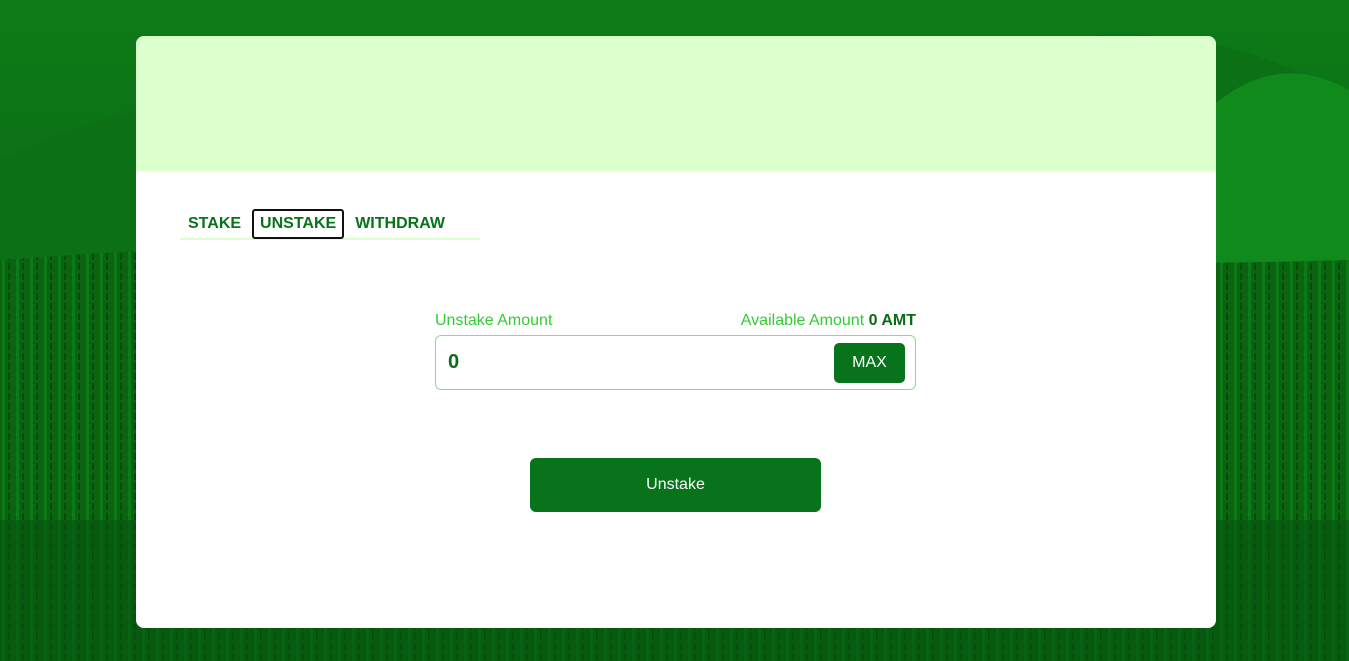 The width and height of the screenshot is (1349, 661). What do you see at coordinates (298, 224) in the screenshot?
I see `tab-unstake: UNSTAKE` at bounding box center [298, 224].